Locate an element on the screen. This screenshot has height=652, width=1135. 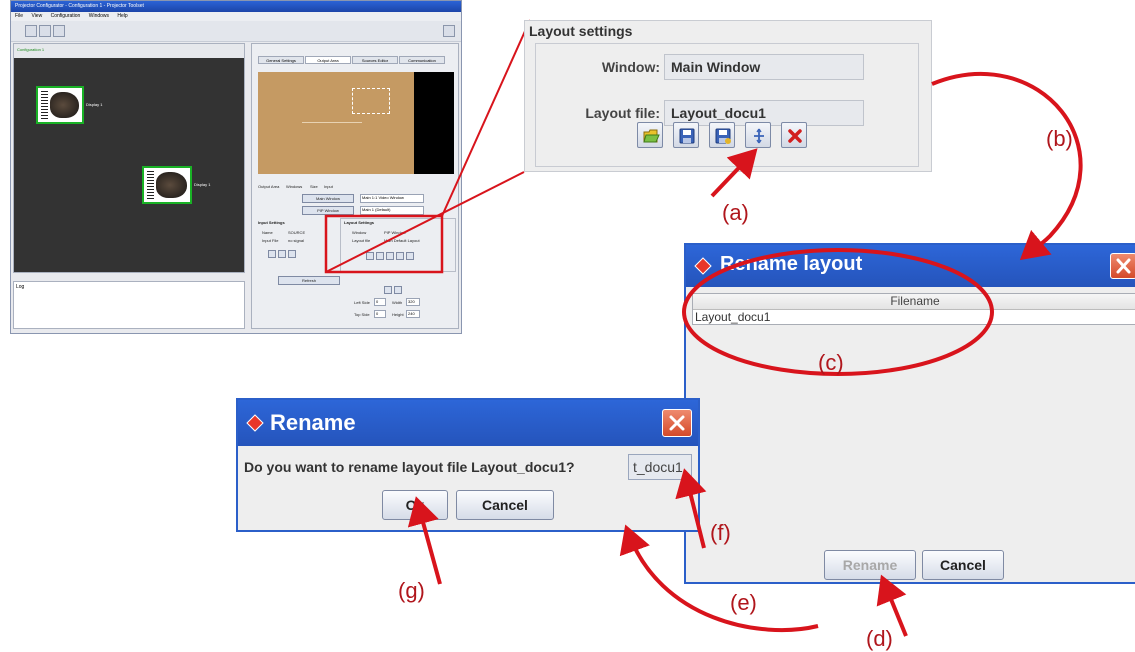
arrow-a is located at coordinates (734, 173).